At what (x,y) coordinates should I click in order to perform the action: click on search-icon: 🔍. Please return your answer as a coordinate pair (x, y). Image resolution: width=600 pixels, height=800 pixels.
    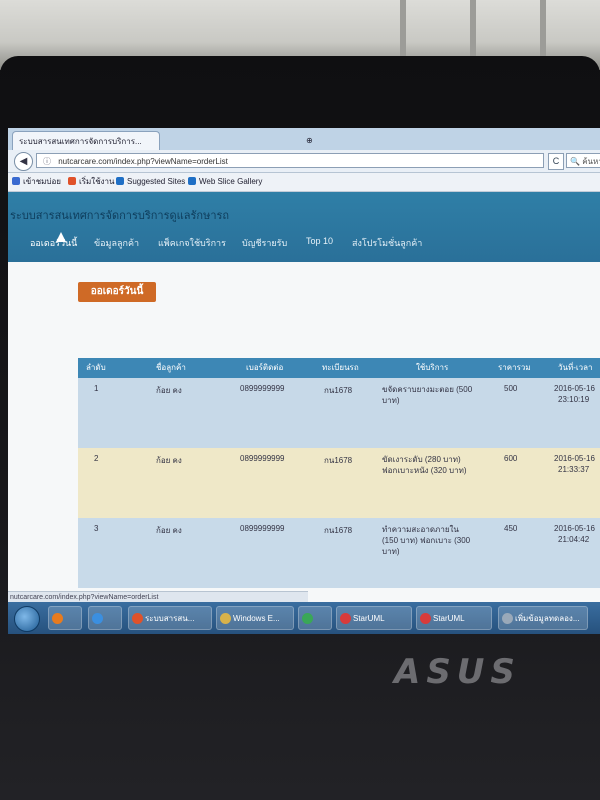
    Looking at the image, I should click on (575, 161).